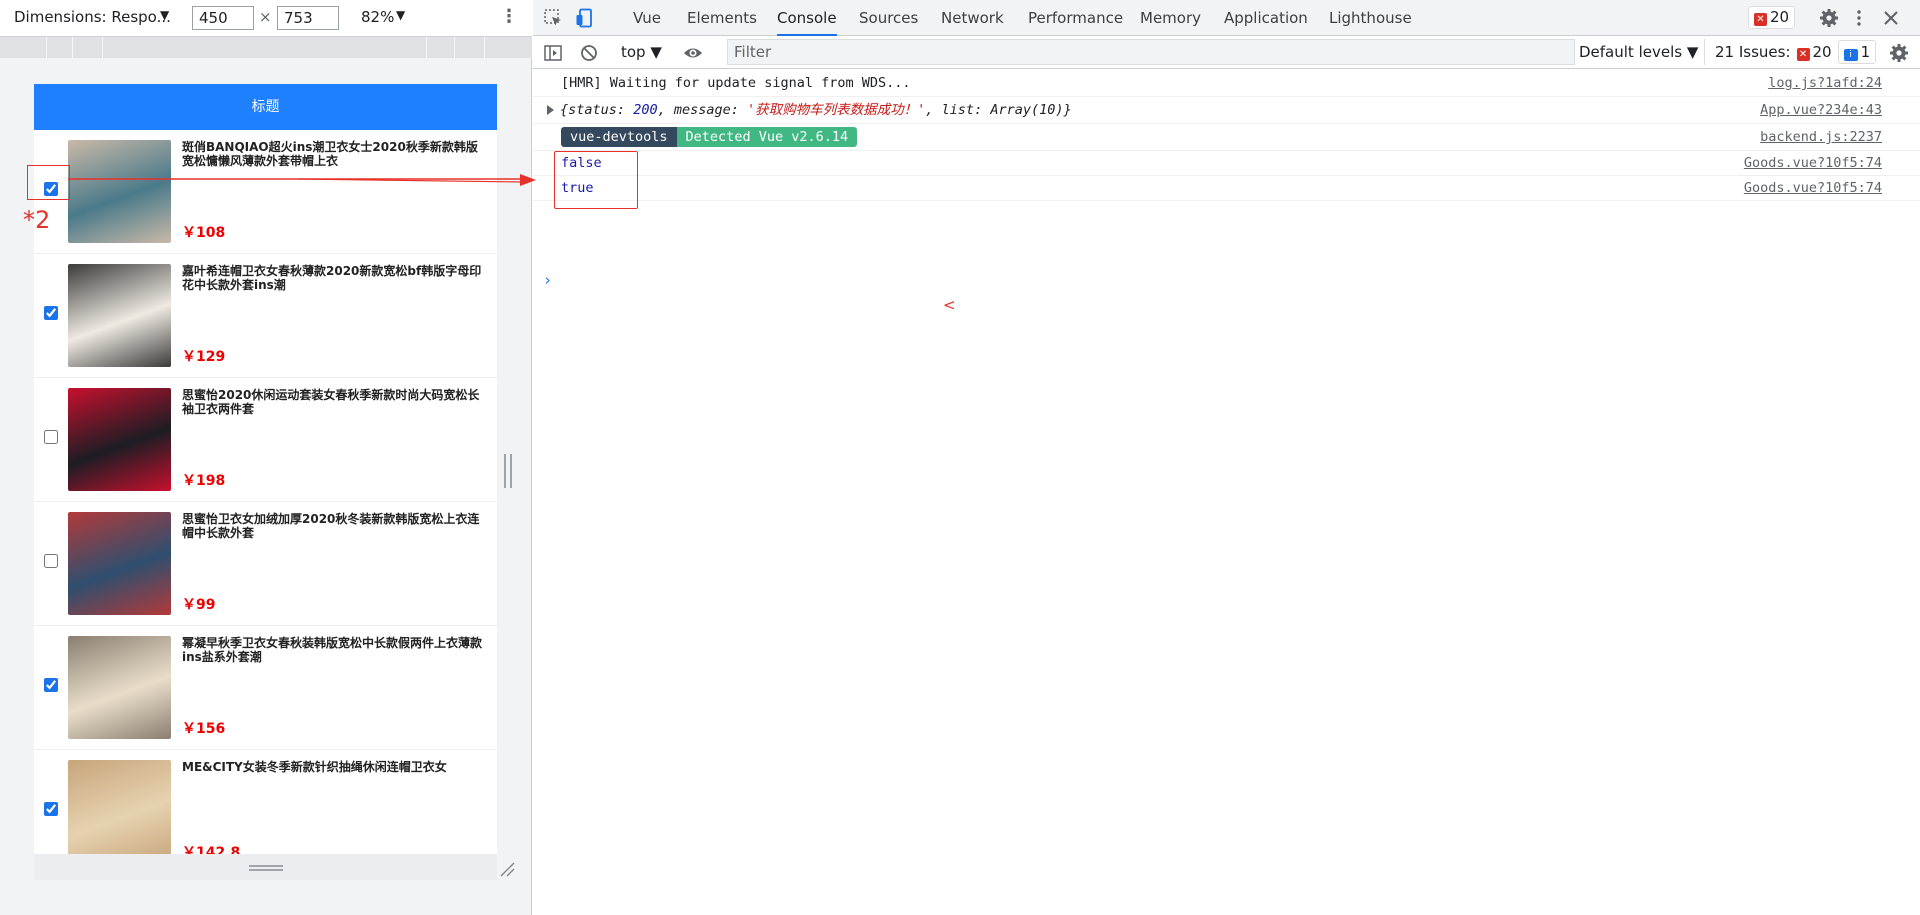  I want to click on close-icon, so click(1891, 18).